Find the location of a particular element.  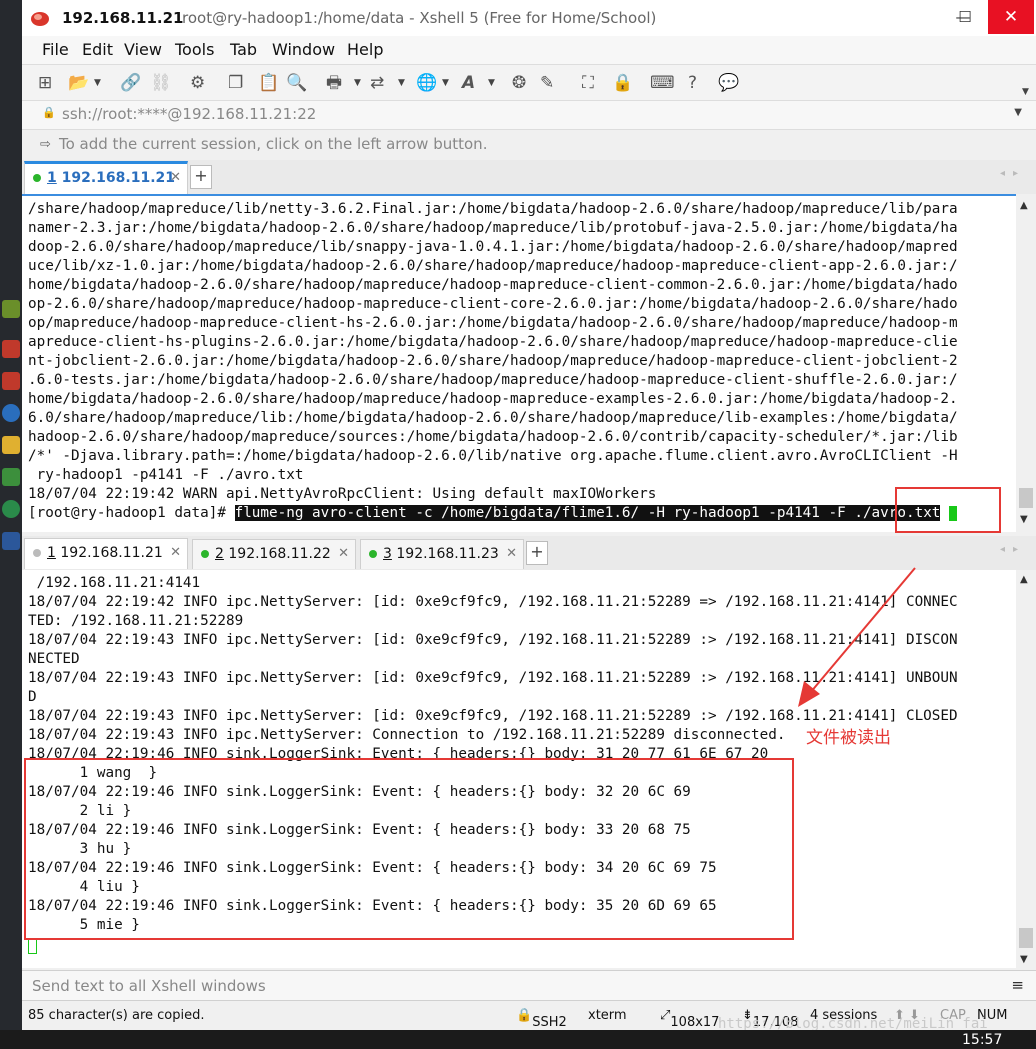

properties-icon: ⚙ is located at coordinates (197, 83).